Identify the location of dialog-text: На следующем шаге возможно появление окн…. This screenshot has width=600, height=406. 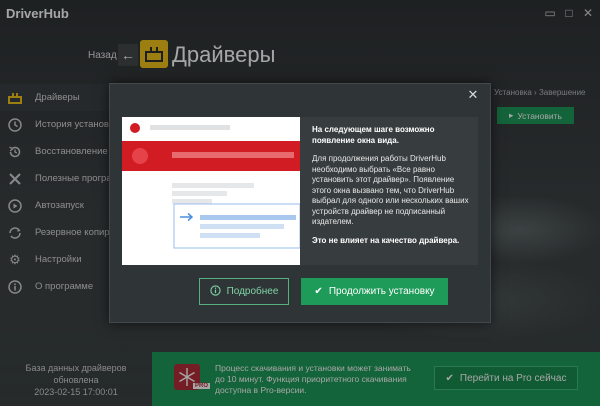
(392, 189).